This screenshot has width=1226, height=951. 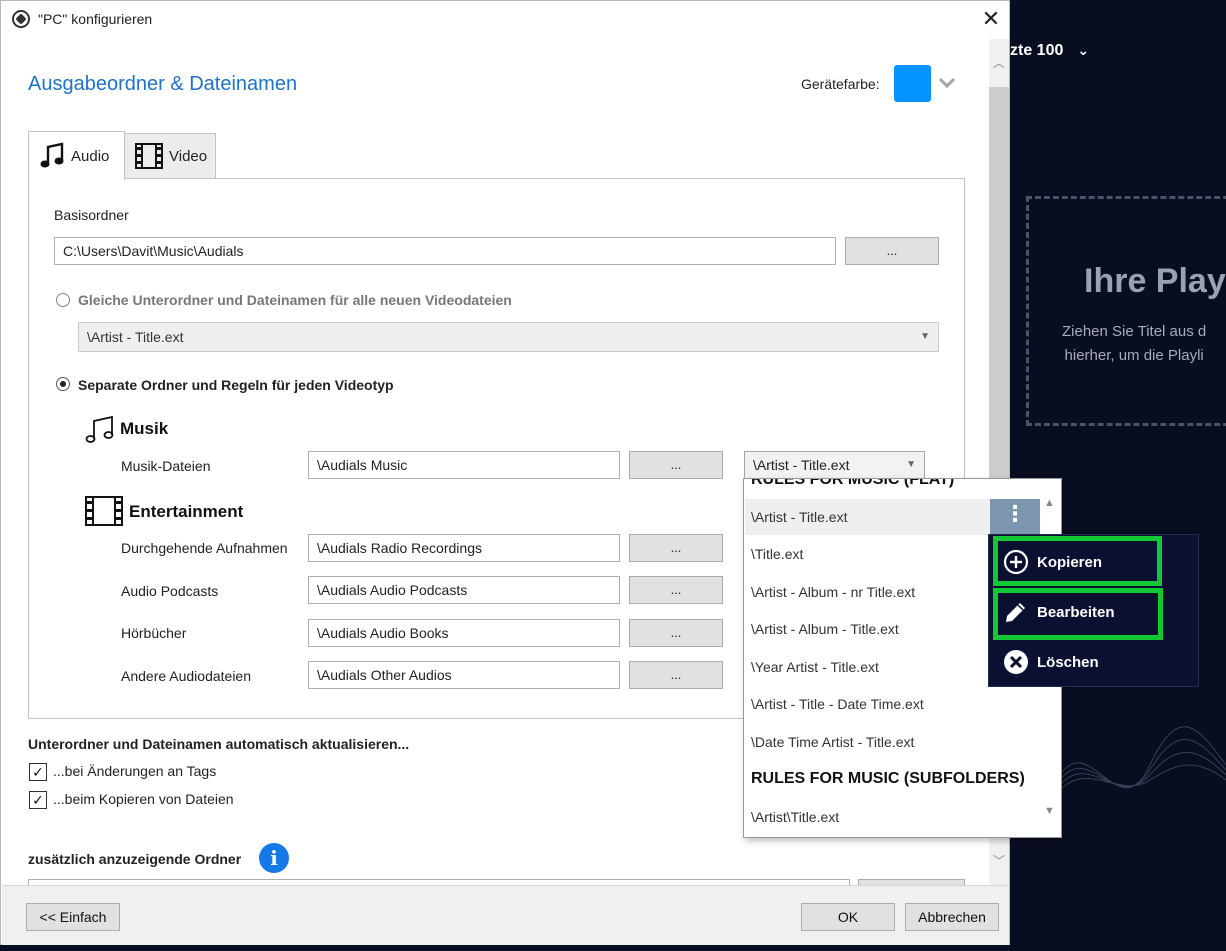 I want to click on x-circle-icon, so click(x=1016, y=662).